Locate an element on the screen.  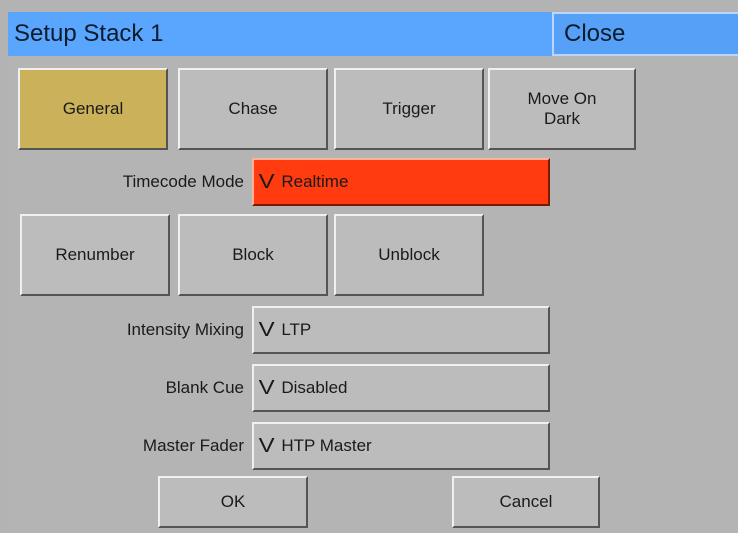
master-fader-value: HTP Master is located at coordinates (326, 445).